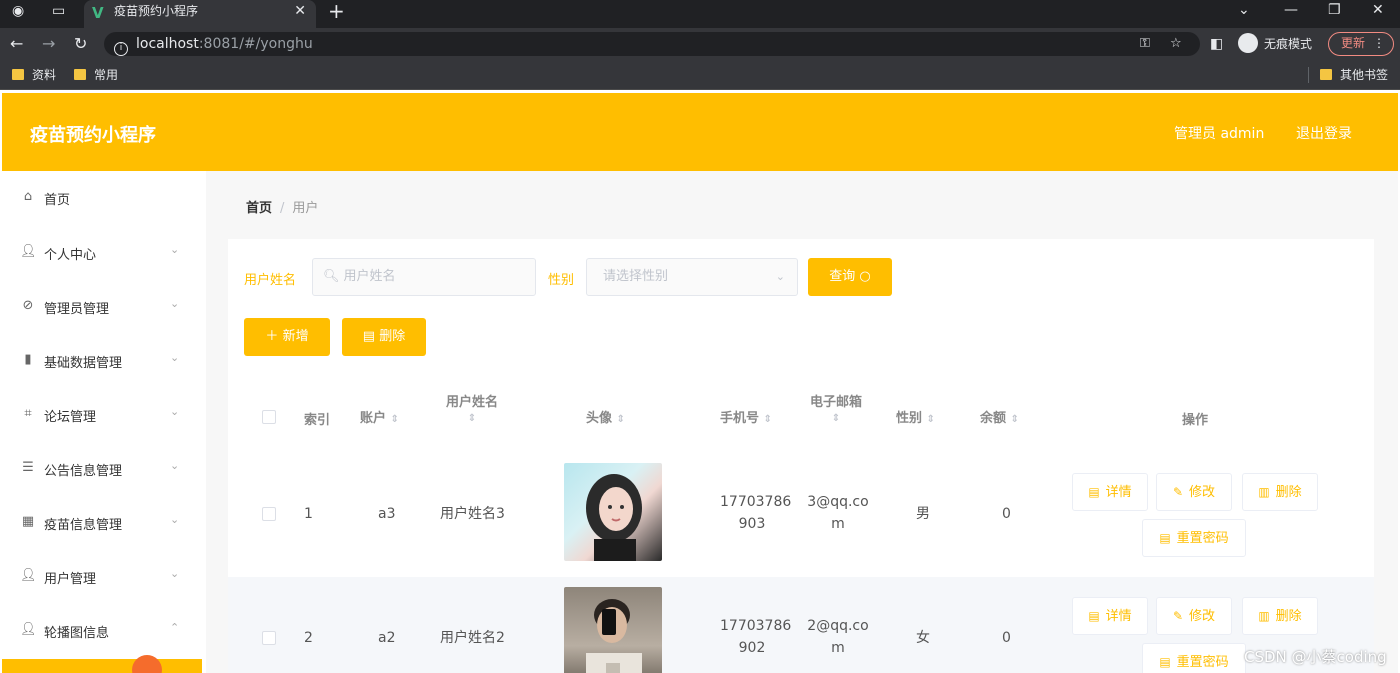 The width and height of the screenshot is (1400, 673). I want to click on sidebar-panel-icon: ◧, so click(1216, 44).